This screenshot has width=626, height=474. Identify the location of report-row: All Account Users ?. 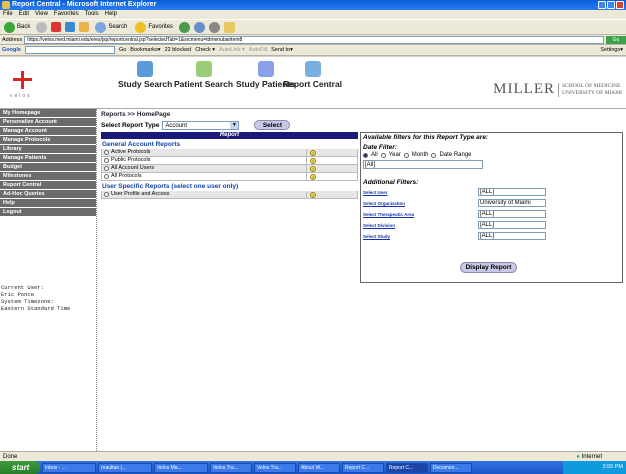
(229, 169).